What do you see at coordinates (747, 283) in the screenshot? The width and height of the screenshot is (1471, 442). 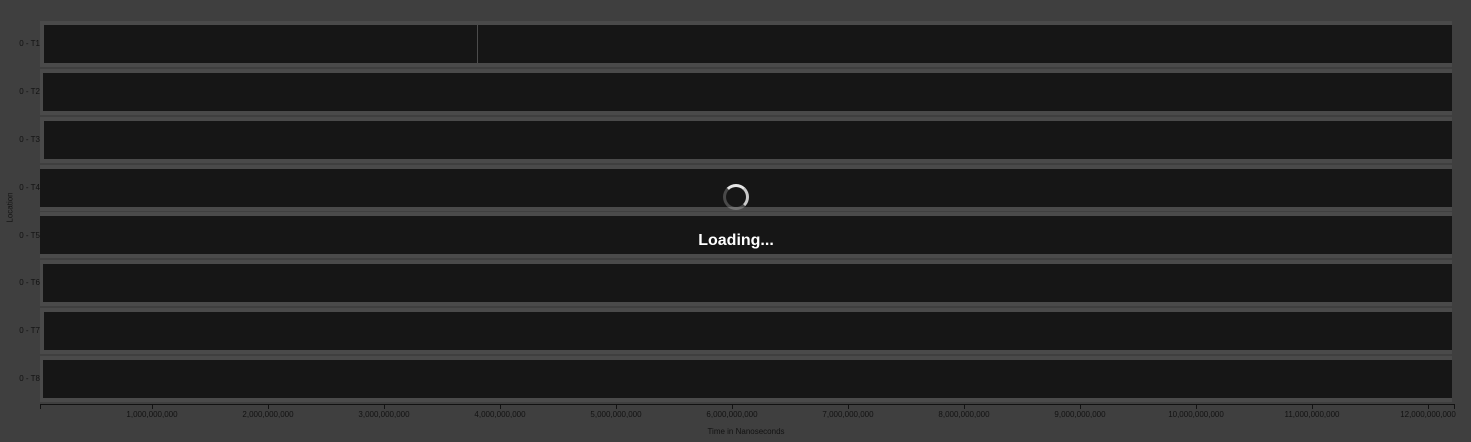 I see `timeline-lane-t6` at bounding box center [747, 283].